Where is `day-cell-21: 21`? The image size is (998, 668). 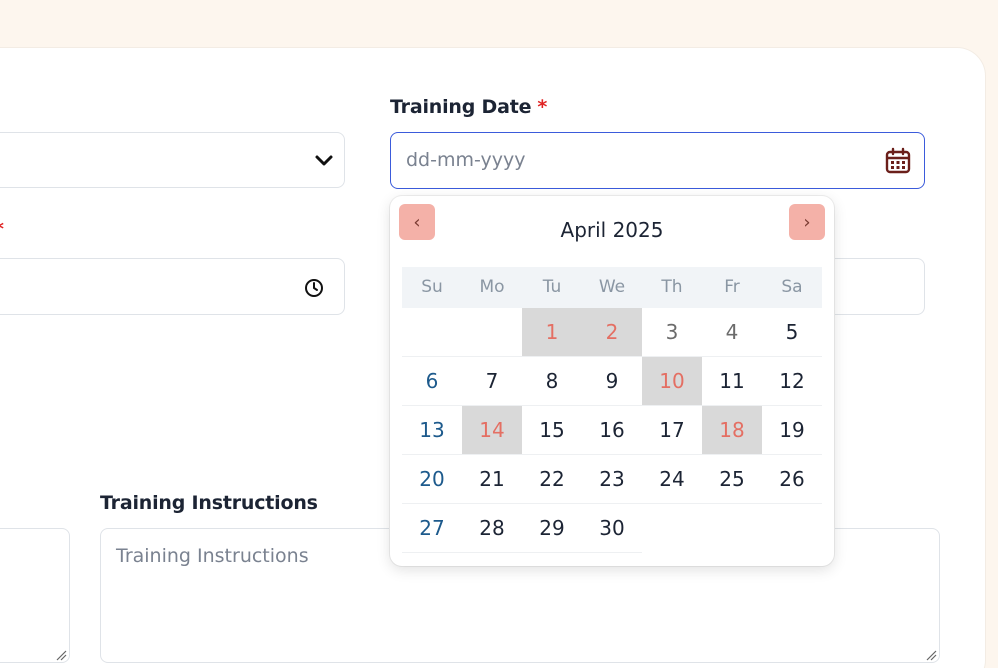 day-cell-21: 21 is located at coordinates (492, 479).